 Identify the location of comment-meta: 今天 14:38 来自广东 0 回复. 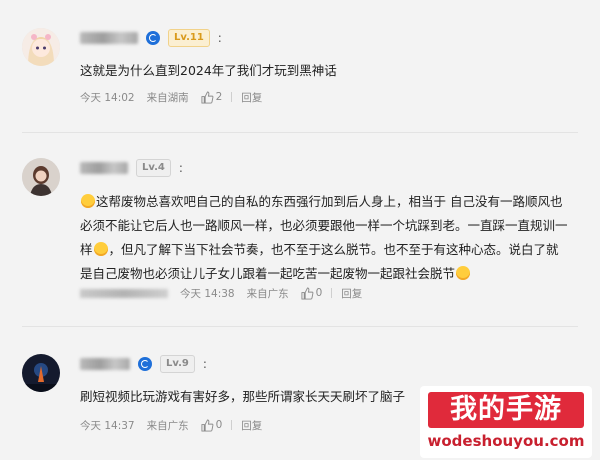
(221, 293).